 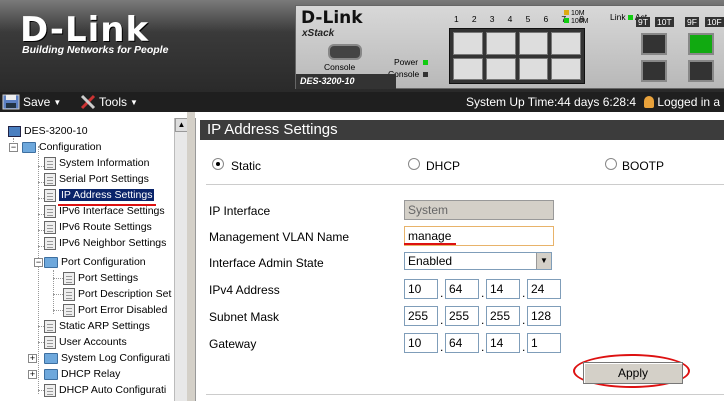 I want to click on radio-dhcp, so click(x=414, y=164).